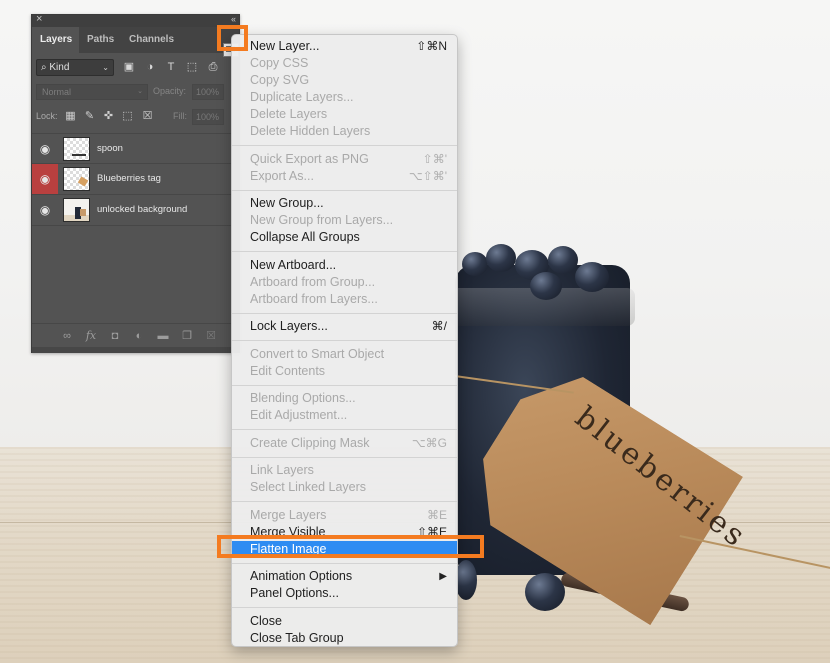 The height and width of the screenshot is (663, 830). I want to click on smart-object-filter-icon: ⎙, so click(213, 67).